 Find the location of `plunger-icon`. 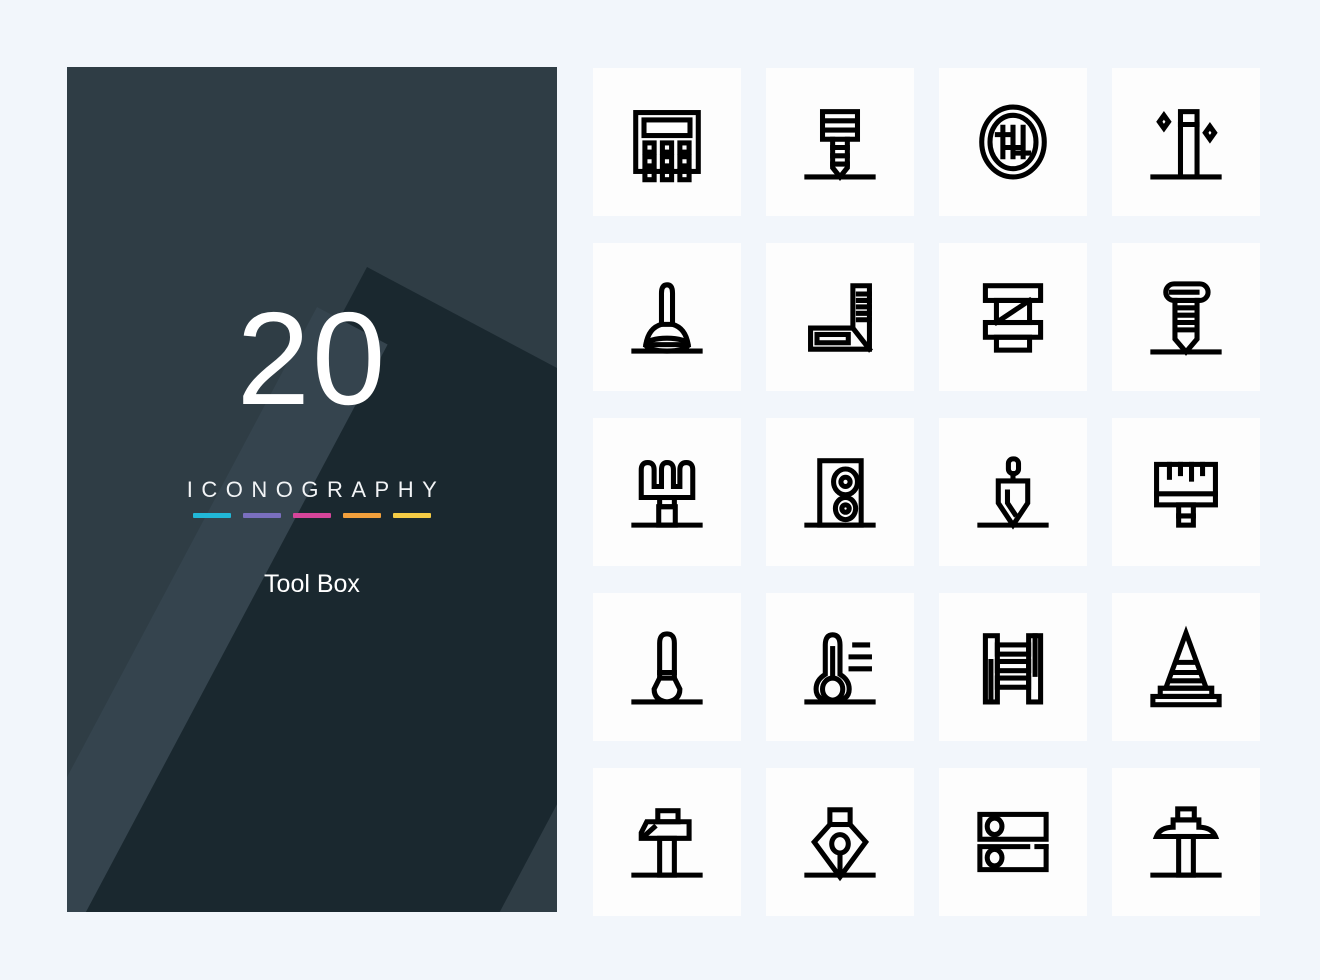

plunger-icon is located at coordinates (667, 318).